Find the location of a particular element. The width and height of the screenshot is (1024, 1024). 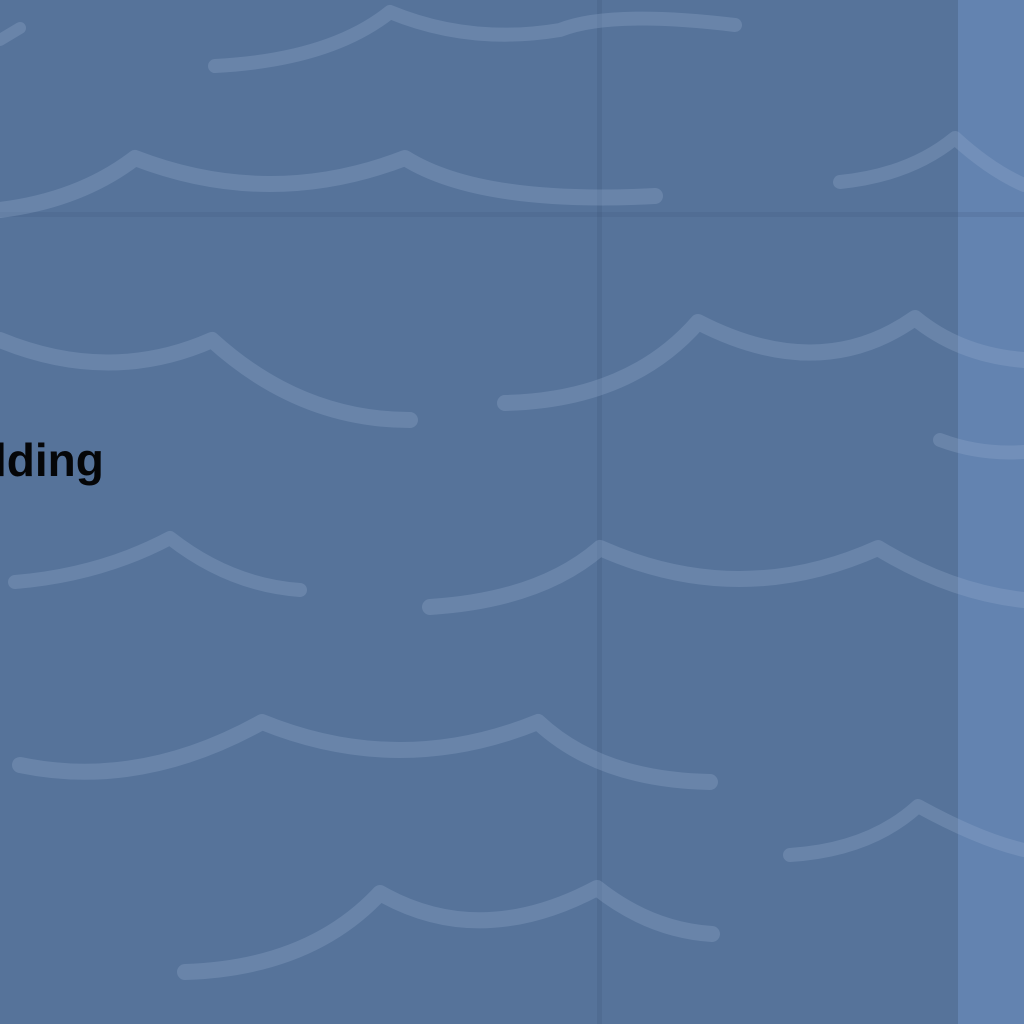

place-label: lding is located at coordinates (52, 460).